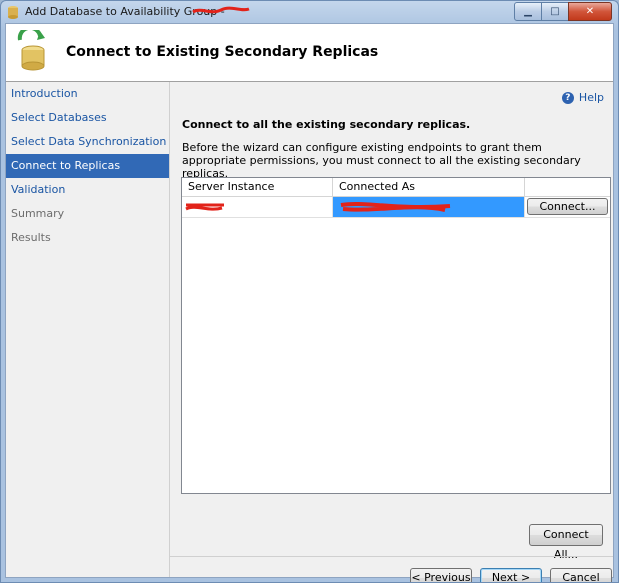  Describe the element at coordinates (567, 97) in the screenshot. I see `help-icon: ?` at that location.